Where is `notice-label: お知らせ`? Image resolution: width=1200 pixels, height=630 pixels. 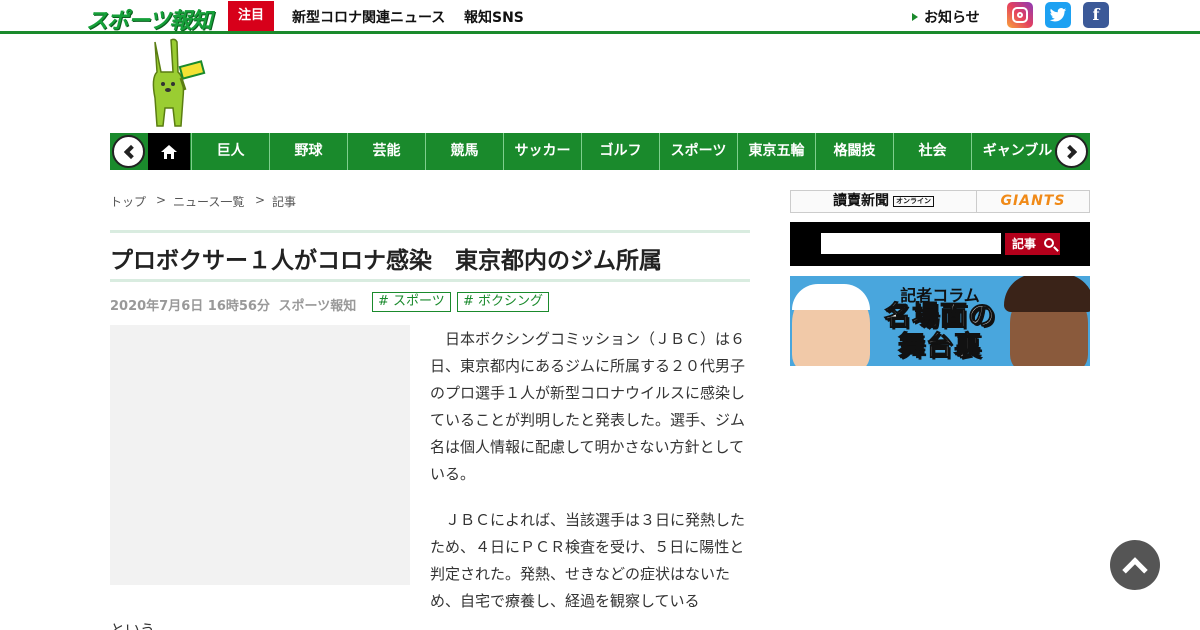 notice-label: お知らせ is located at coordinates (952, 18).